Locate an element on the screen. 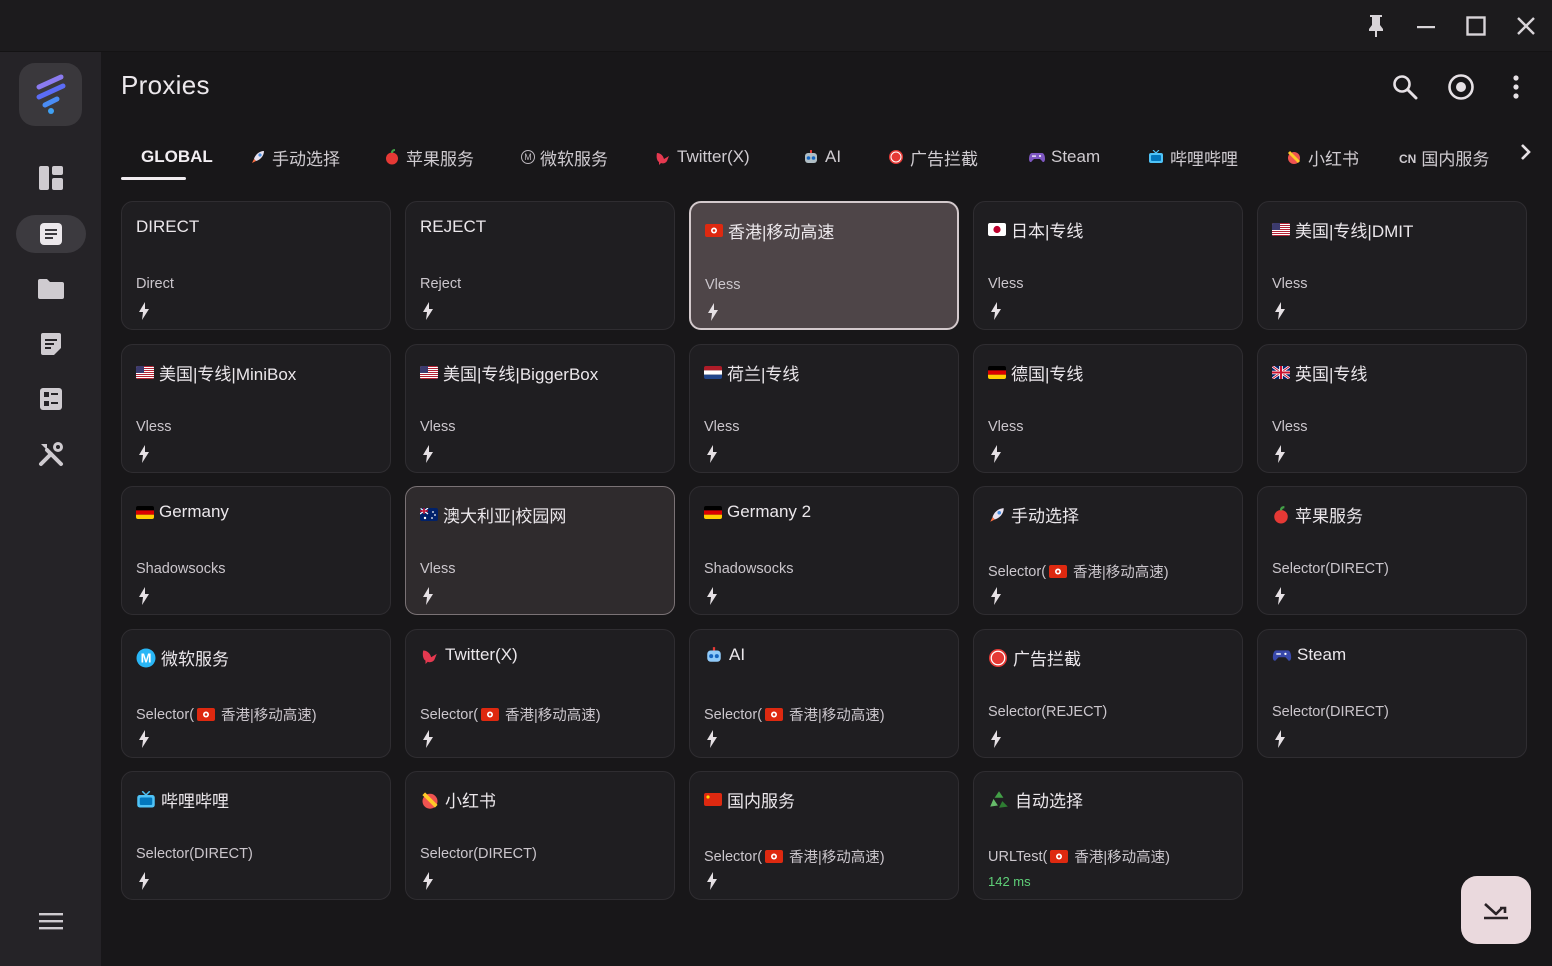  svg-text: M is located at coordinates (146, 657).